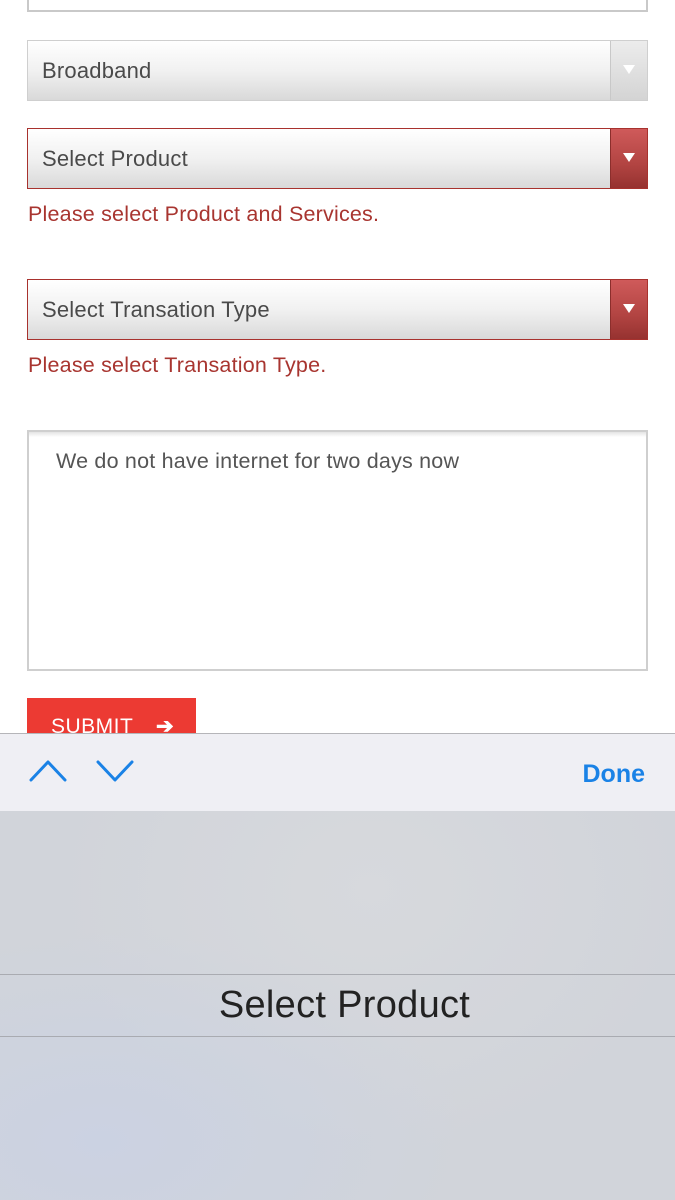 The image size is (675, 1200). I want to click on message-textarea-value: We do not have internet for two days now, so click(258, 461).